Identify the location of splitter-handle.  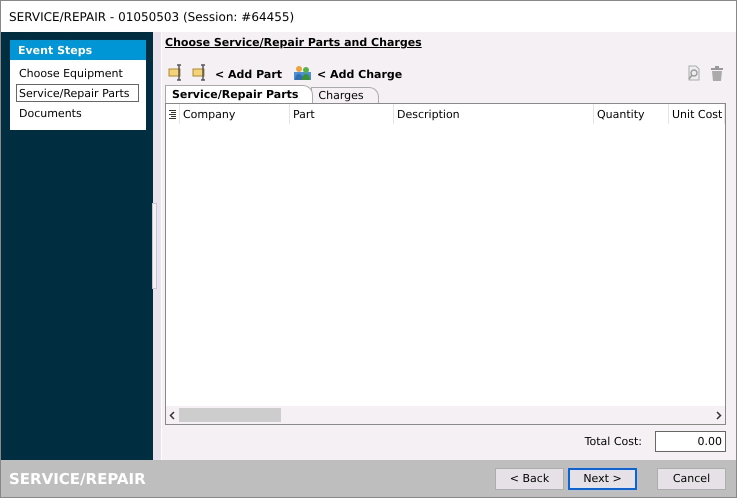
(154, 246).